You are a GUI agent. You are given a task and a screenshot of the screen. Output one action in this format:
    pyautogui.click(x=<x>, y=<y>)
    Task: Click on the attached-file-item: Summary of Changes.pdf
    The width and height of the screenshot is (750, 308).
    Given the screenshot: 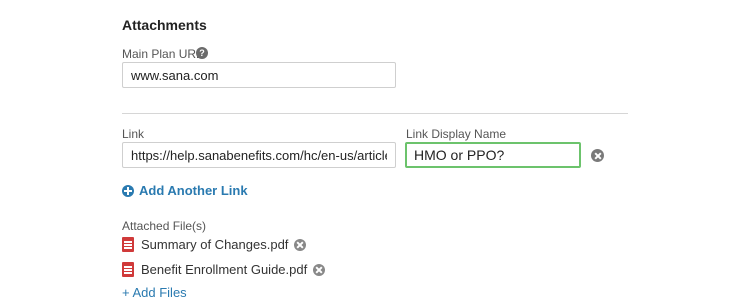 What is the action you would take?
    pyautogui.click(x=214, y=244)
    